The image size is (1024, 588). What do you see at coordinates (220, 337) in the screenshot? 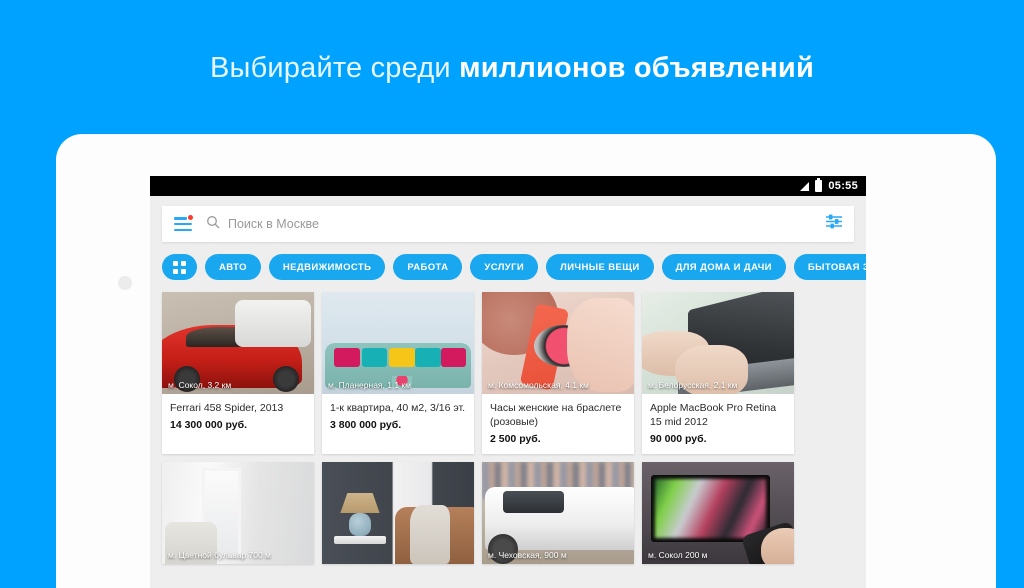
I see `car-windshield` at bounding box center [220, 337].